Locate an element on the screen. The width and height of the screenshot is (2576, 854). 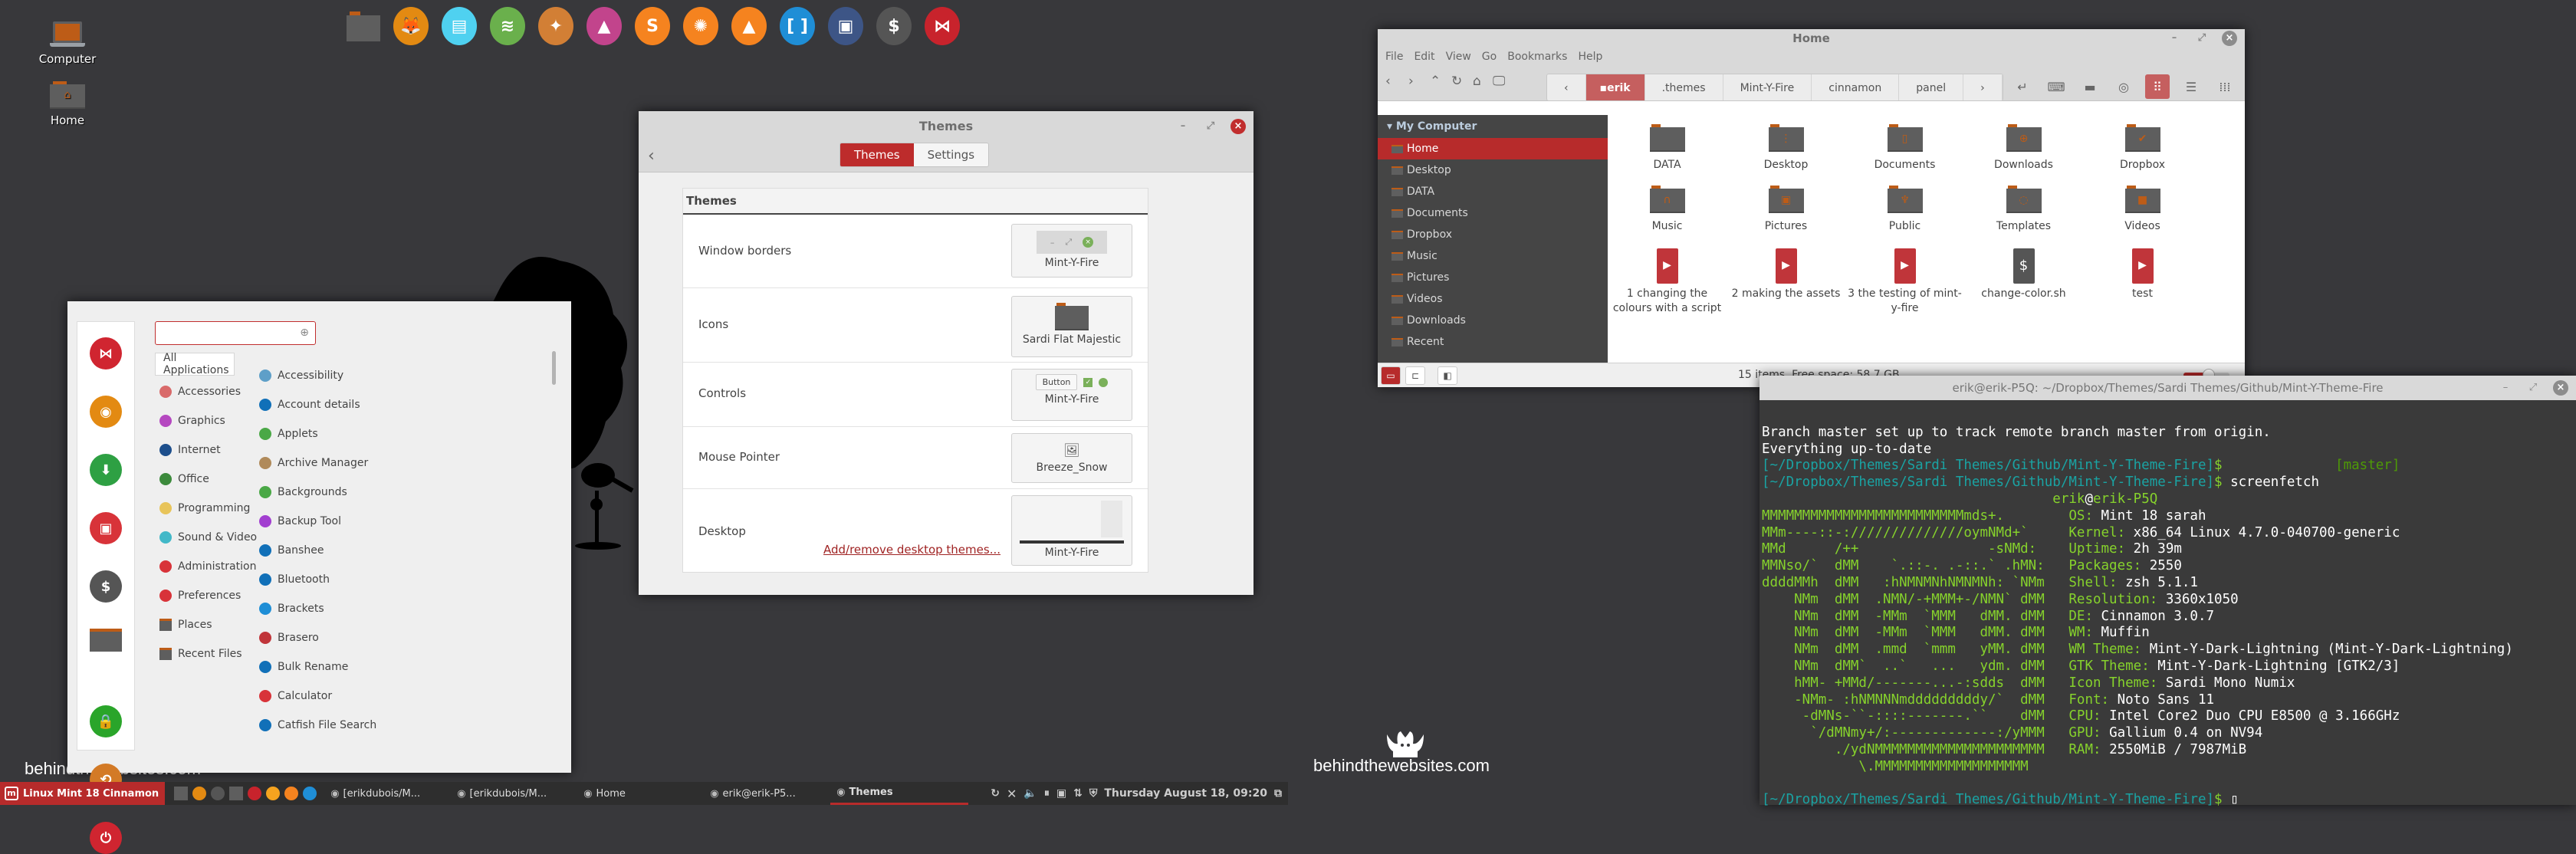
forward-icon: › is located at coordinates (1411, 81).